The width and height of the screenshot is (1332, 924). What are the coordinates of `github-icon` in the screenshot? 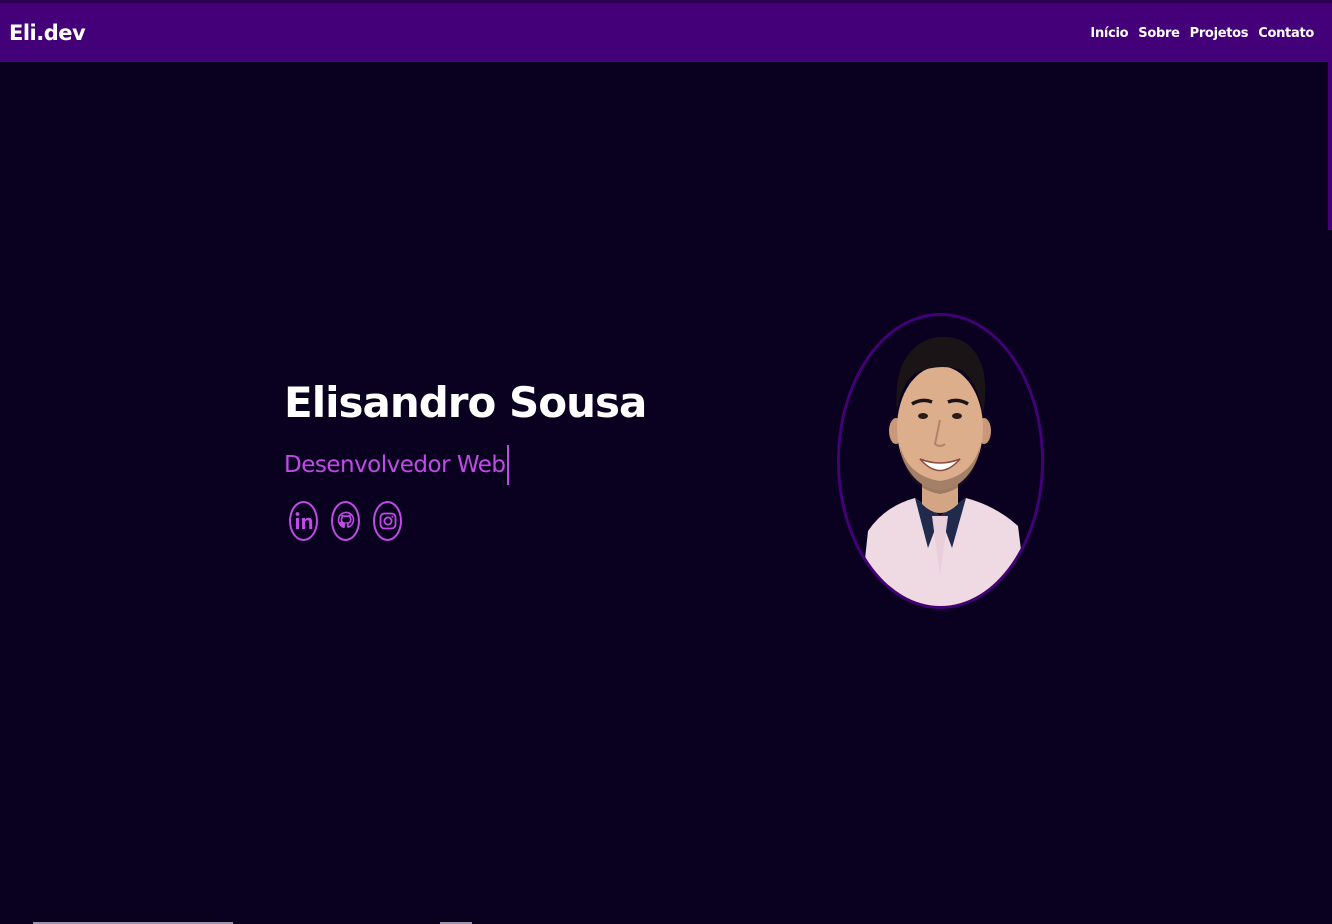 It's located at (345, 520).